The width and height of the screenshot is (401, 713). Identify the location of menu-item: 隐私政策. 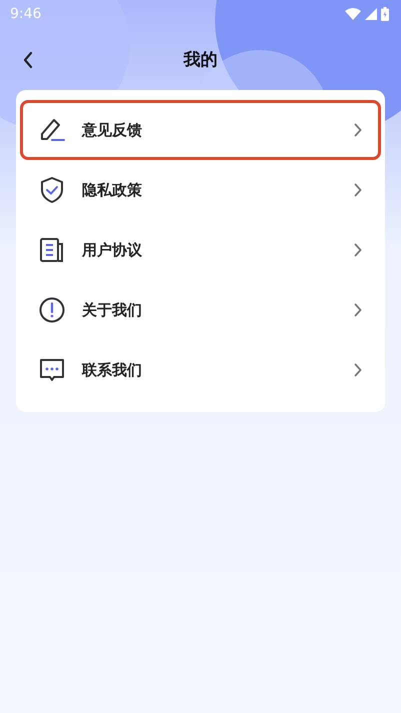
(200, 190).